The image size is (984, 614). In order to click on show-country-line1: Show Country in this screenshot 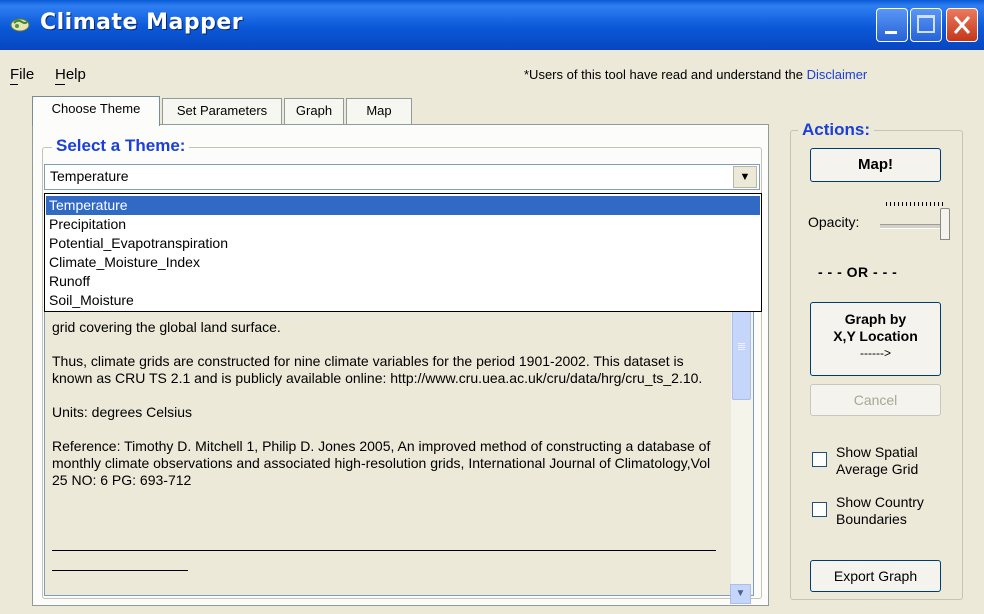, I will do `click(880, 502)`.